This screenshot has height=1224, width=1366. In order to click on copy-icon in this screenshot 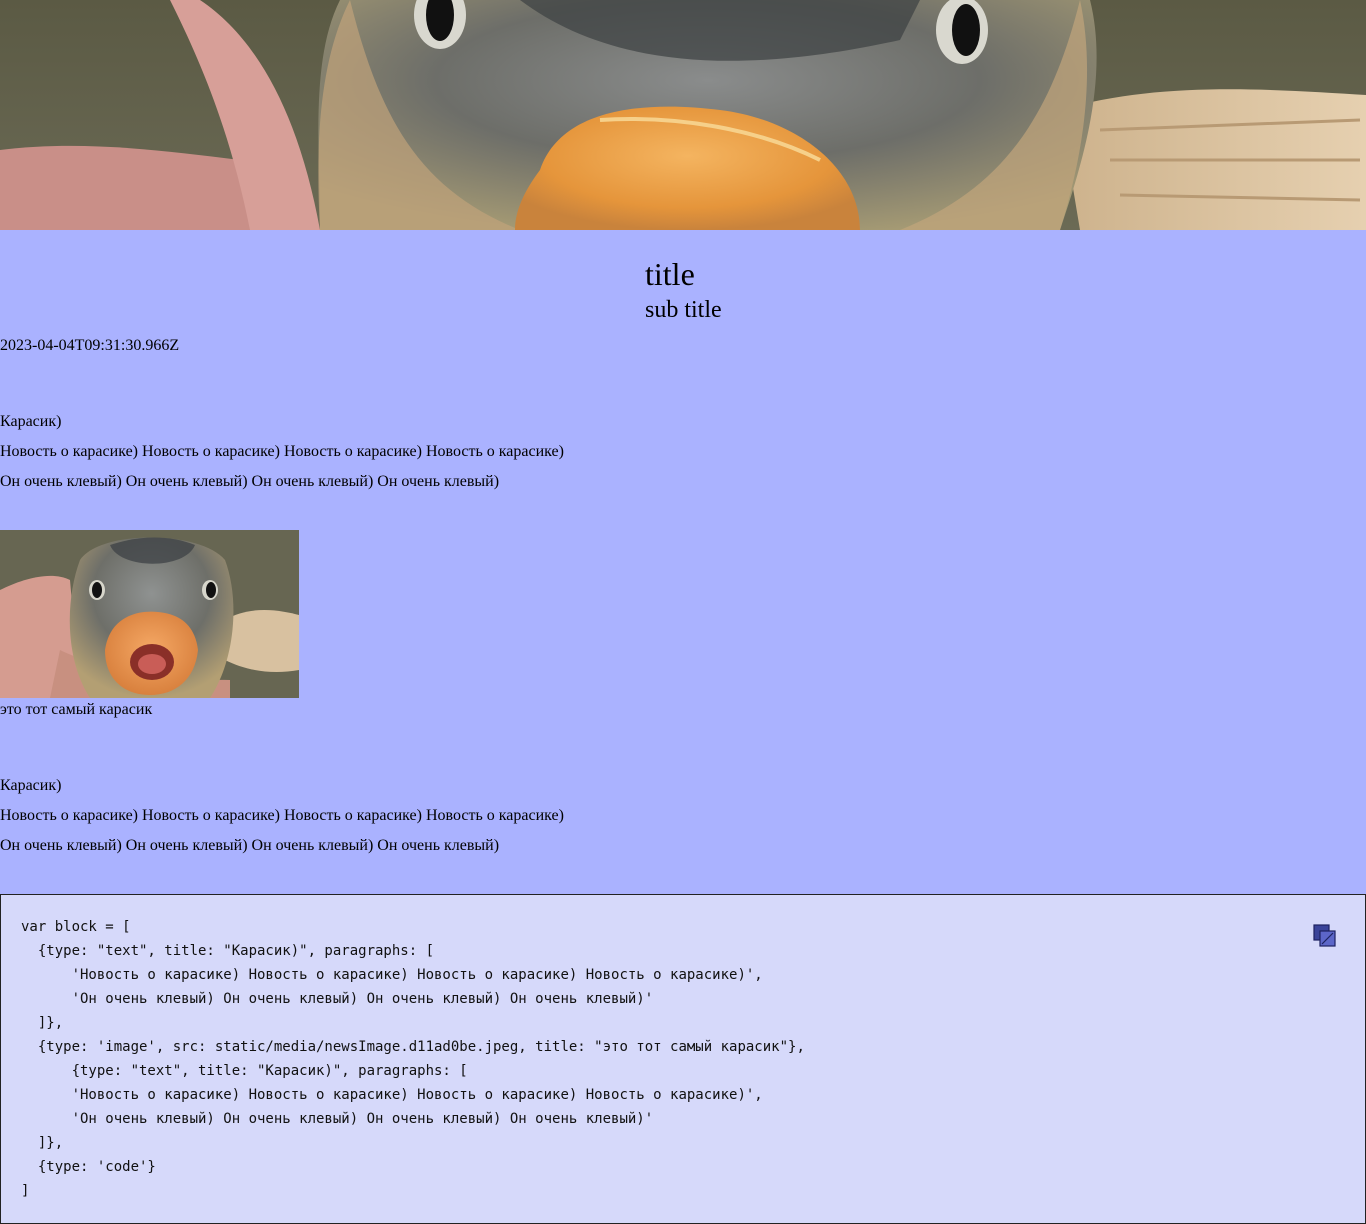, I will do `click(1324, 935)`.